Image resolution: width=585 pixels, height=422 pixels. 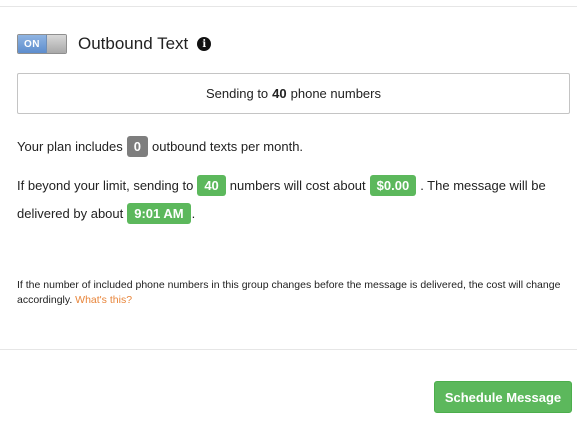 I want to click on delivery-prefix: delivered by about, so click(x=70, y=213).